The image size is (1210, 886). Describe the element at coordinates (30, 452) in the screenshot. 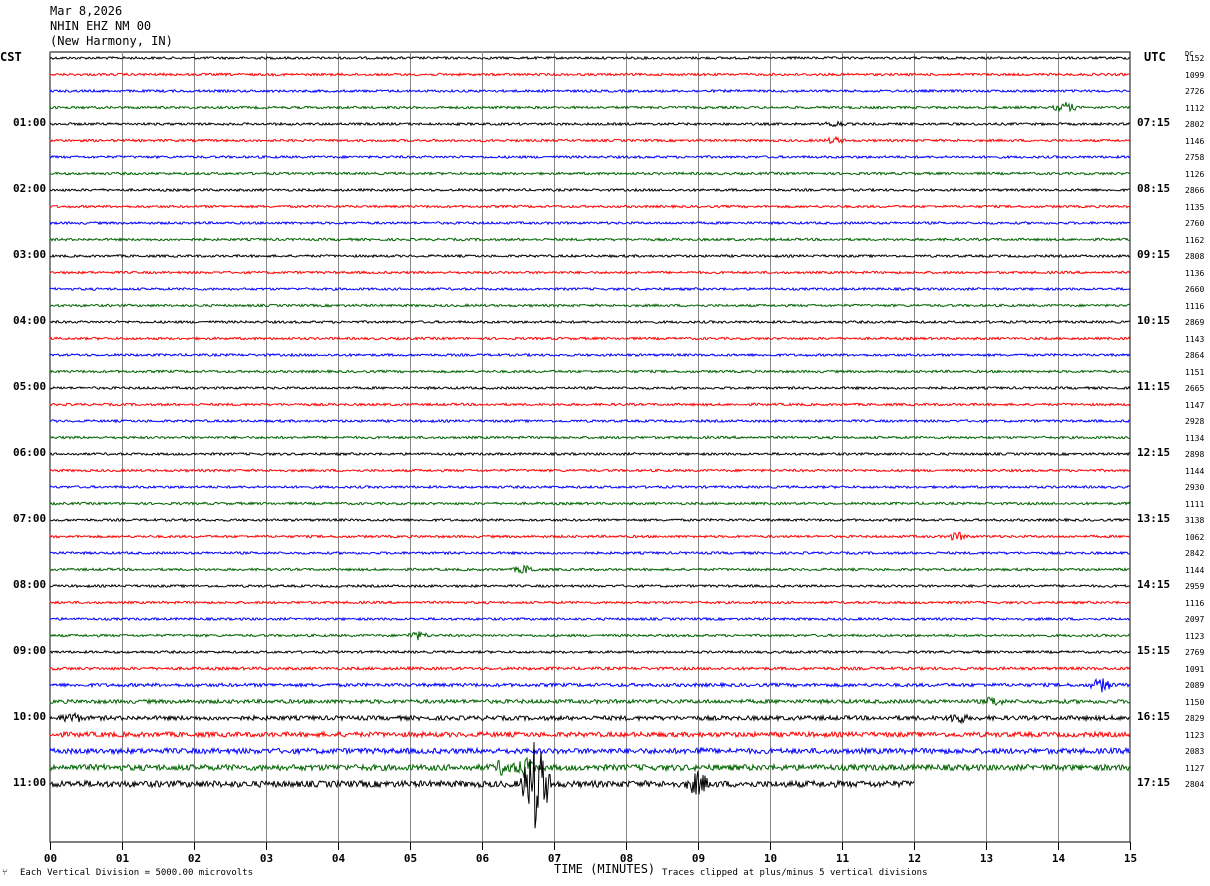

I see `left-hour-label-5: 06:00` at that location.